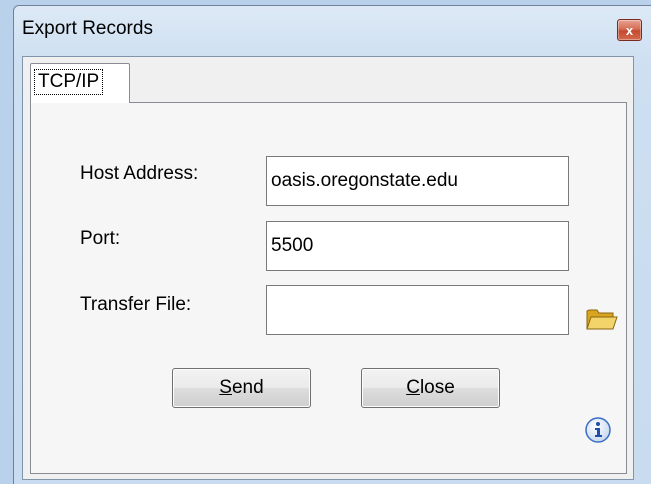 The width and height of the screenshot is (651, 484). Describe the element at coordinates (602, 319) in the screenshot. I see `folder-icon` at that location.